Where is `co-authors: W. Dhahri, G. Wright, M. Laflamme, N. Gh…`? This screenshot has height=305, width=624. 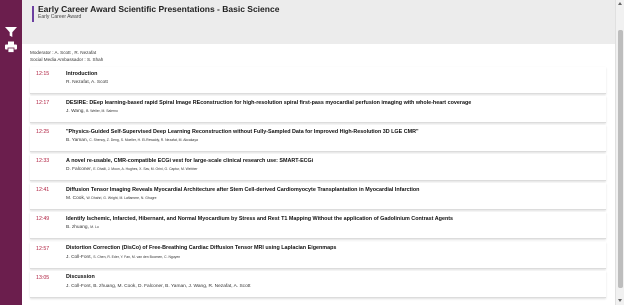 co-authors: W. Dhahri, G. Wright, M. Laflamme, N. Gh… is located at coordinates (121, 198).